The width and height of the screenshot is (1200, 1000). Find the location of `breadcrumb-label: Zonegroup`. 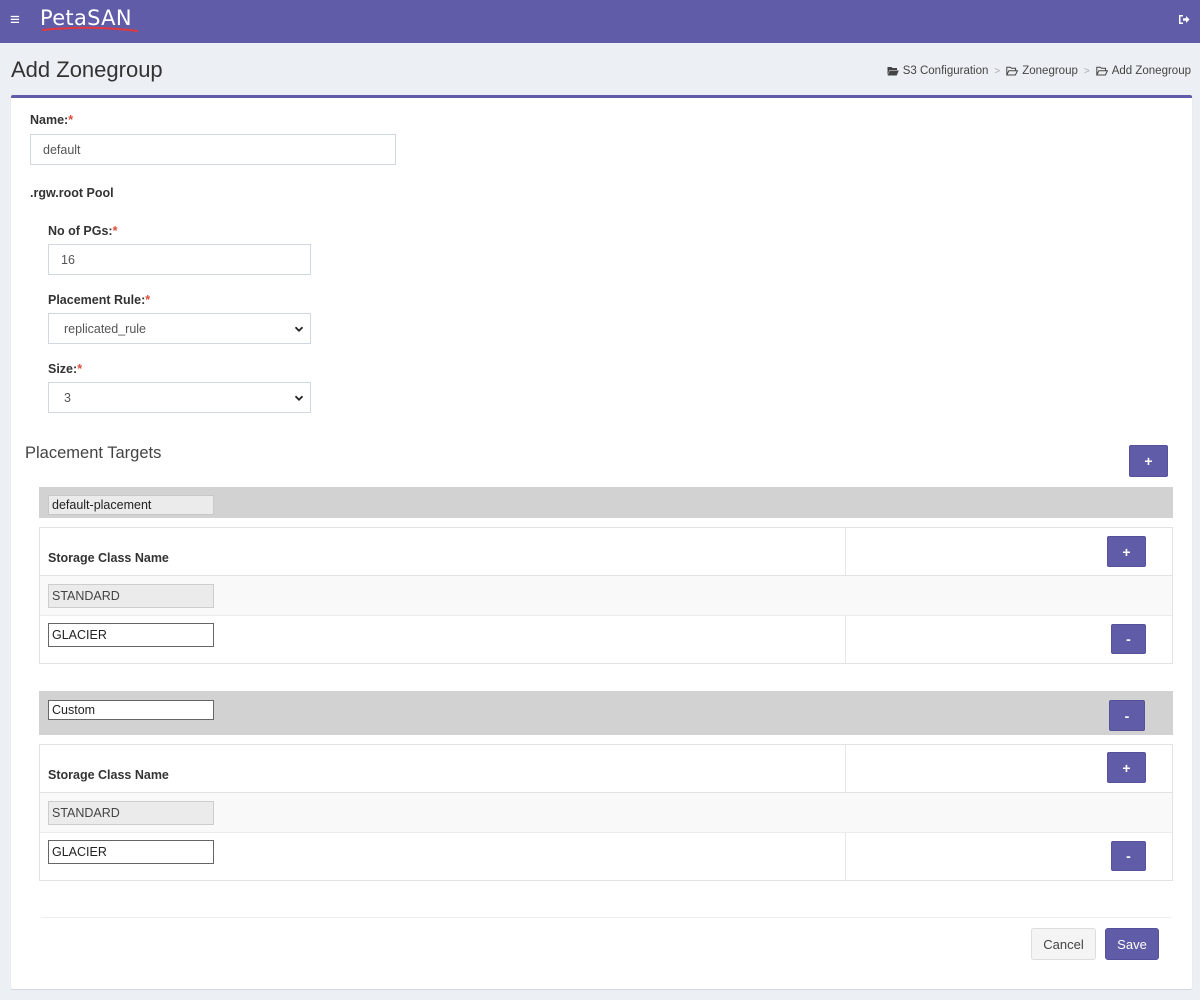

breadcrumb-label: Zonegroup is located at coordinates (1050, 71).